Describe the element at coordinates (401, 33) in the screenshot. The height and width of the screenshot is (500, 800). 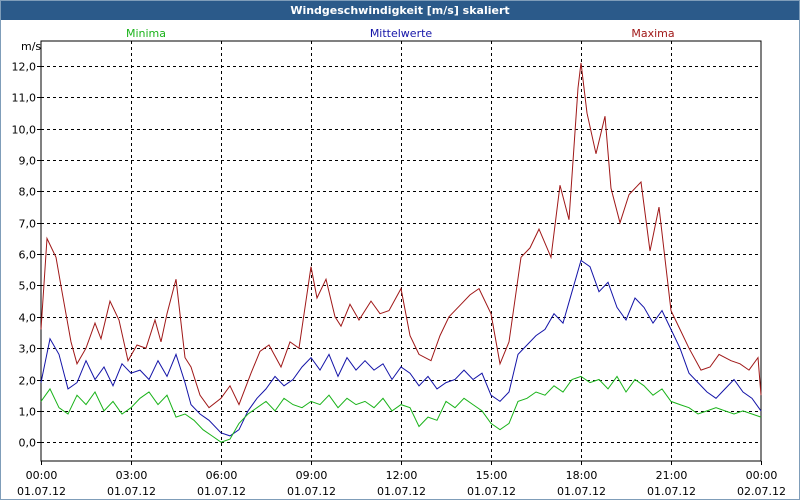
I see `legend-entry: Mittelwerte` at that location.